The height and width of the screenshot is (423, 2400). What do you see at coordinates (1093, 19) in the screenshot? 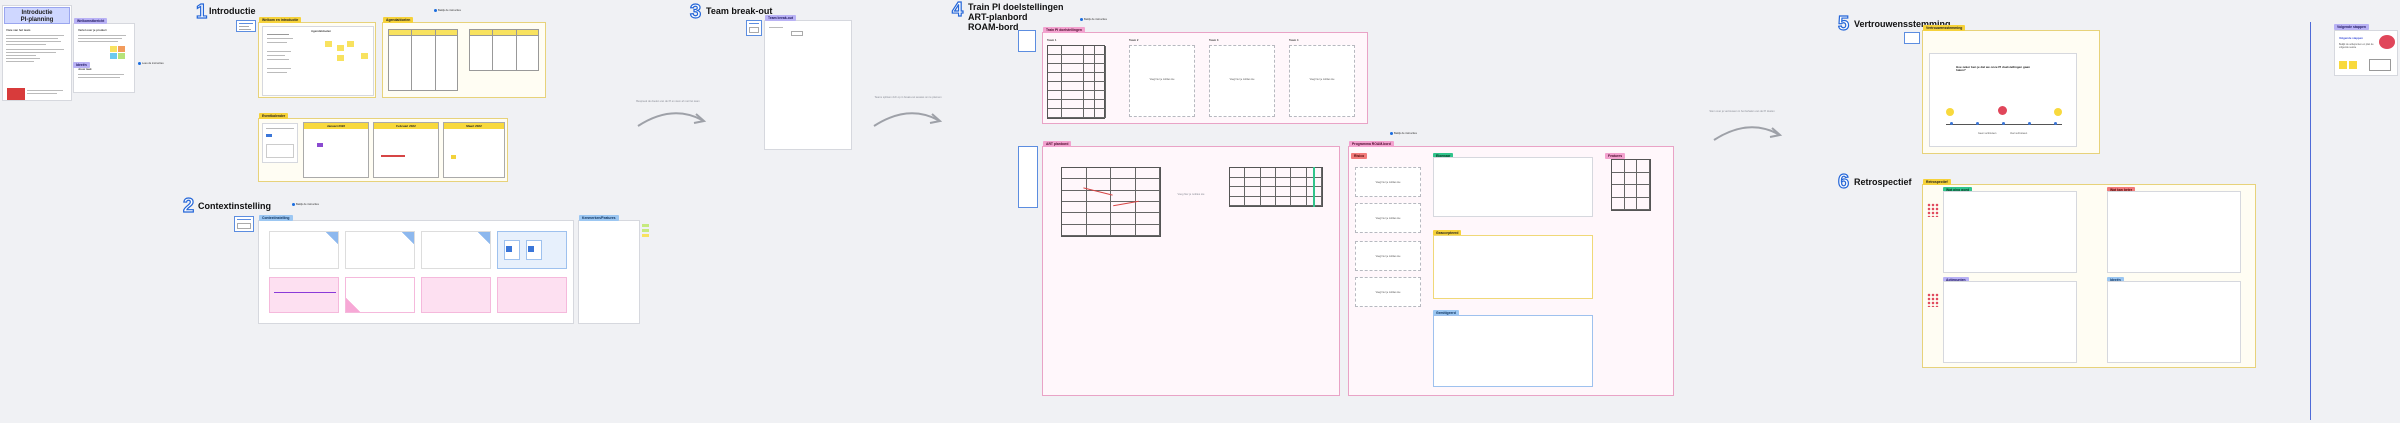
I see `train-help-note: Bekijk de instructies` at bounding box center [1093, 19].